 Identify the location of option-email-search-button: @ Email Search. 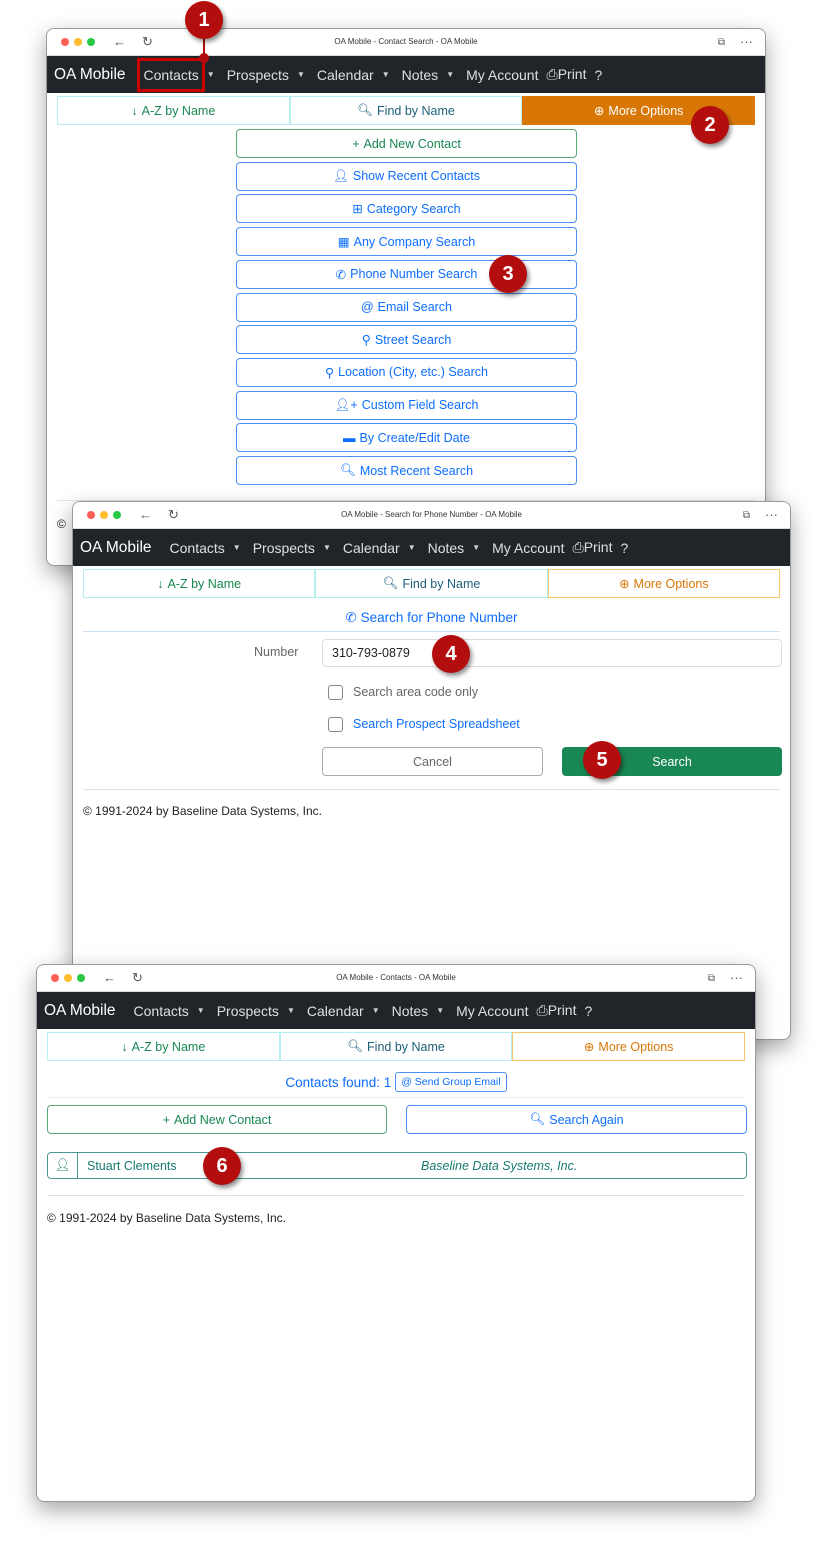
(406, 307).